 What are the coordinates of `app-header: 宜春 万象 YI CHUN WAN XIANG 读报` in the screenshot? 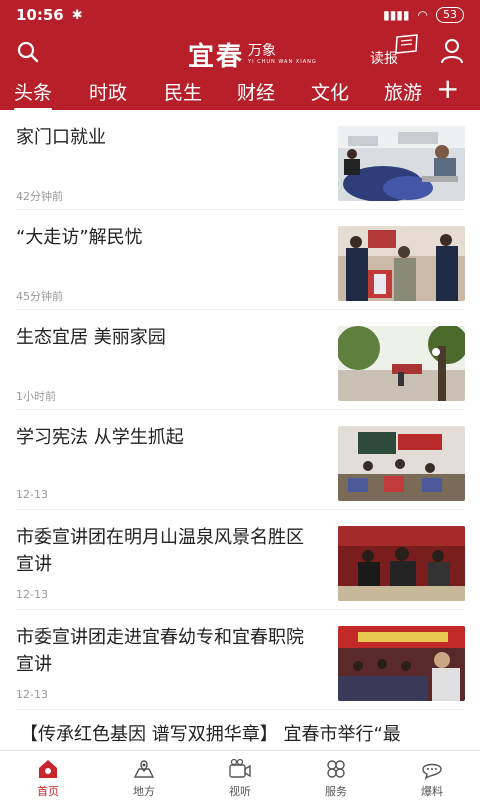 It's located at (240, 51).